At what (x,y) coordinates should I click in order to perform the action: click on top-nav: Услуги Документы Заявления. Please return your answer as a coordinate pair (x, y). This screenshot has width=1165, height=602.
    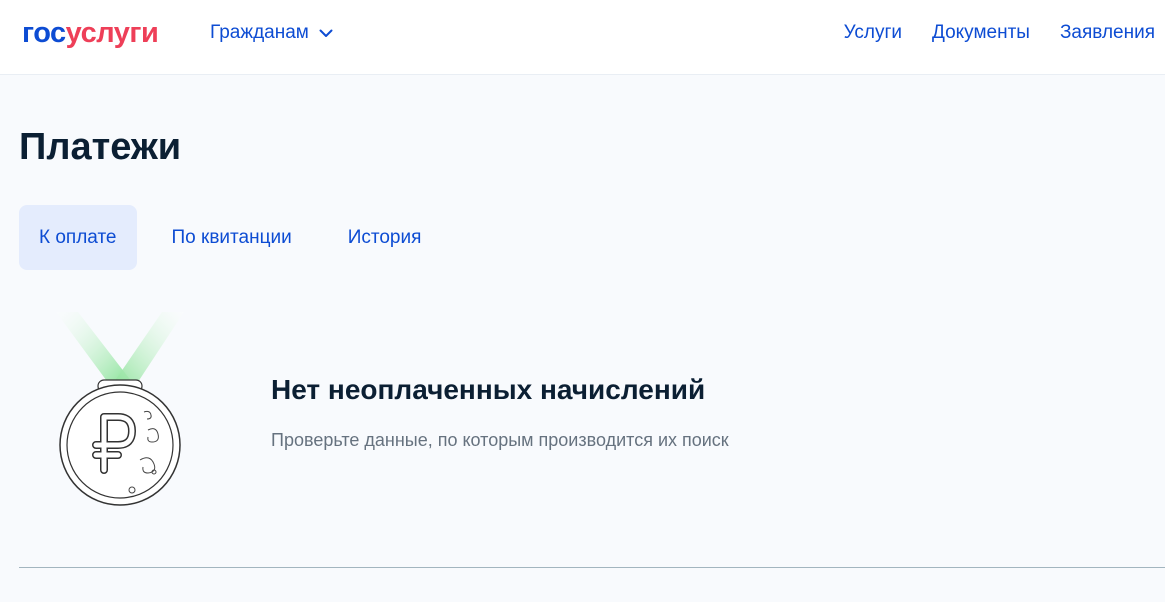
    Looking at the image, I should click on (999, 33).